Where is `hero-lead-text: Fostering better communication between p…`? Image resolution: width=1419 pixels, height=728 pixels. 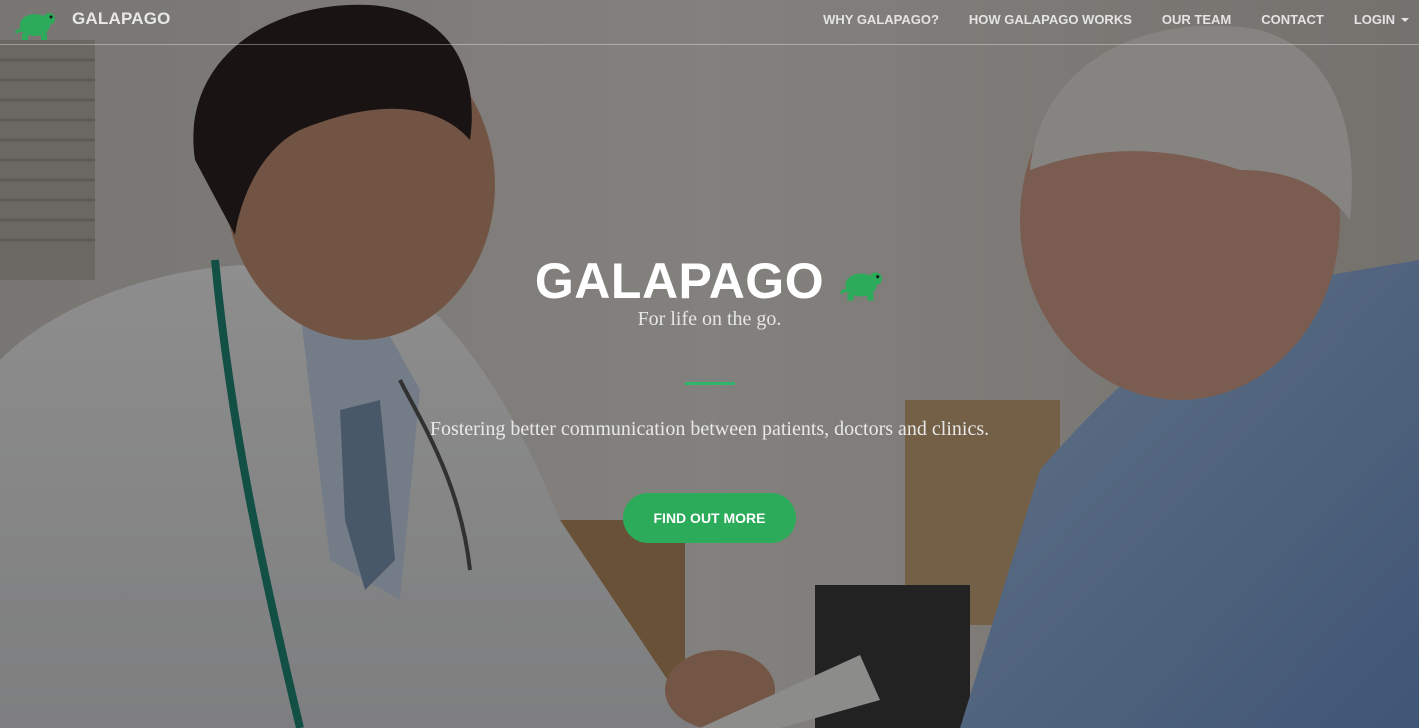 hero-lead-text: Fostering better communication between p… is located at coordinates (709, 429).